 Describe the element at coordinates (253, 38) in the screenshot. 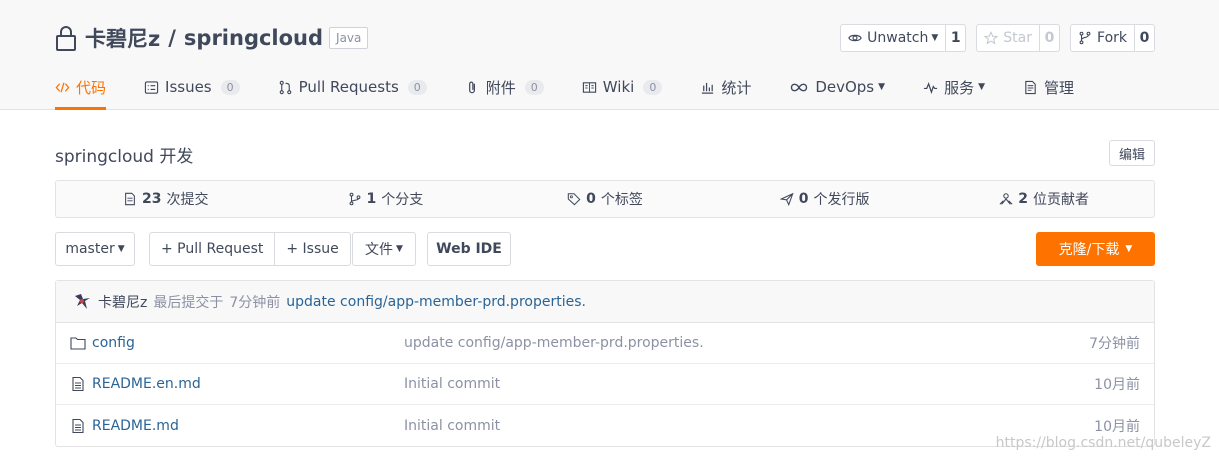

I see `repo-name-link: springcloud` at that location.